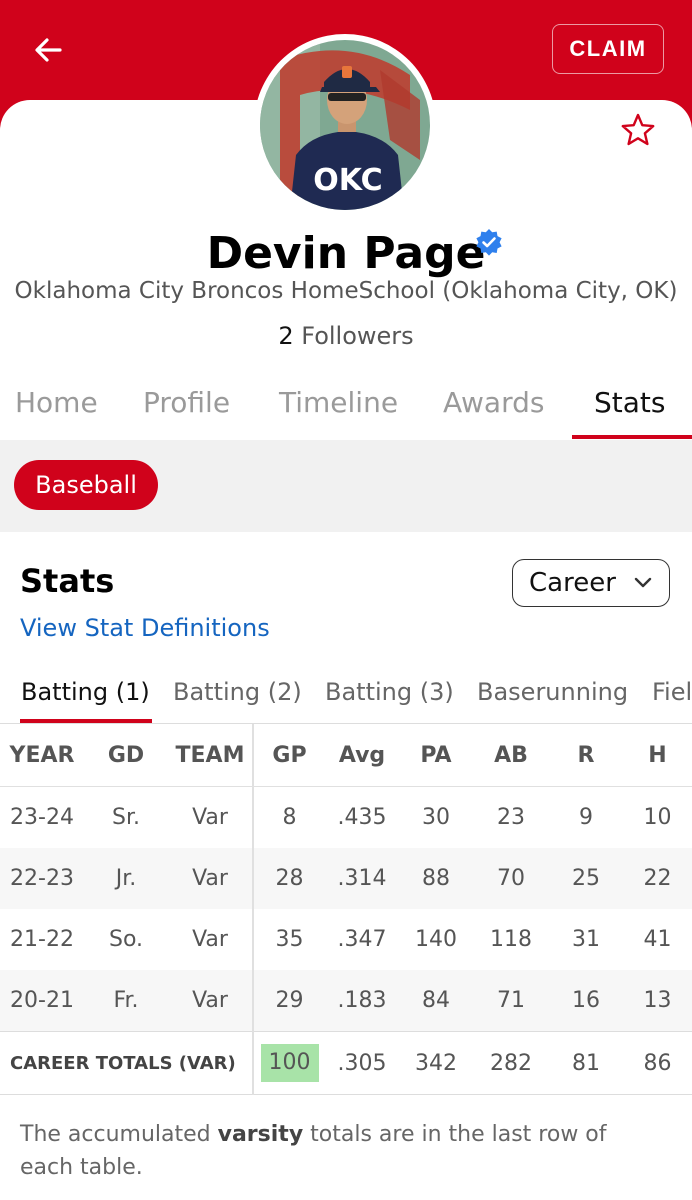  What do you see at coordinates (552, 692) in the screenshot?
I see `subtab-baserunning: Baserunning` at bounding box center [552, 692].